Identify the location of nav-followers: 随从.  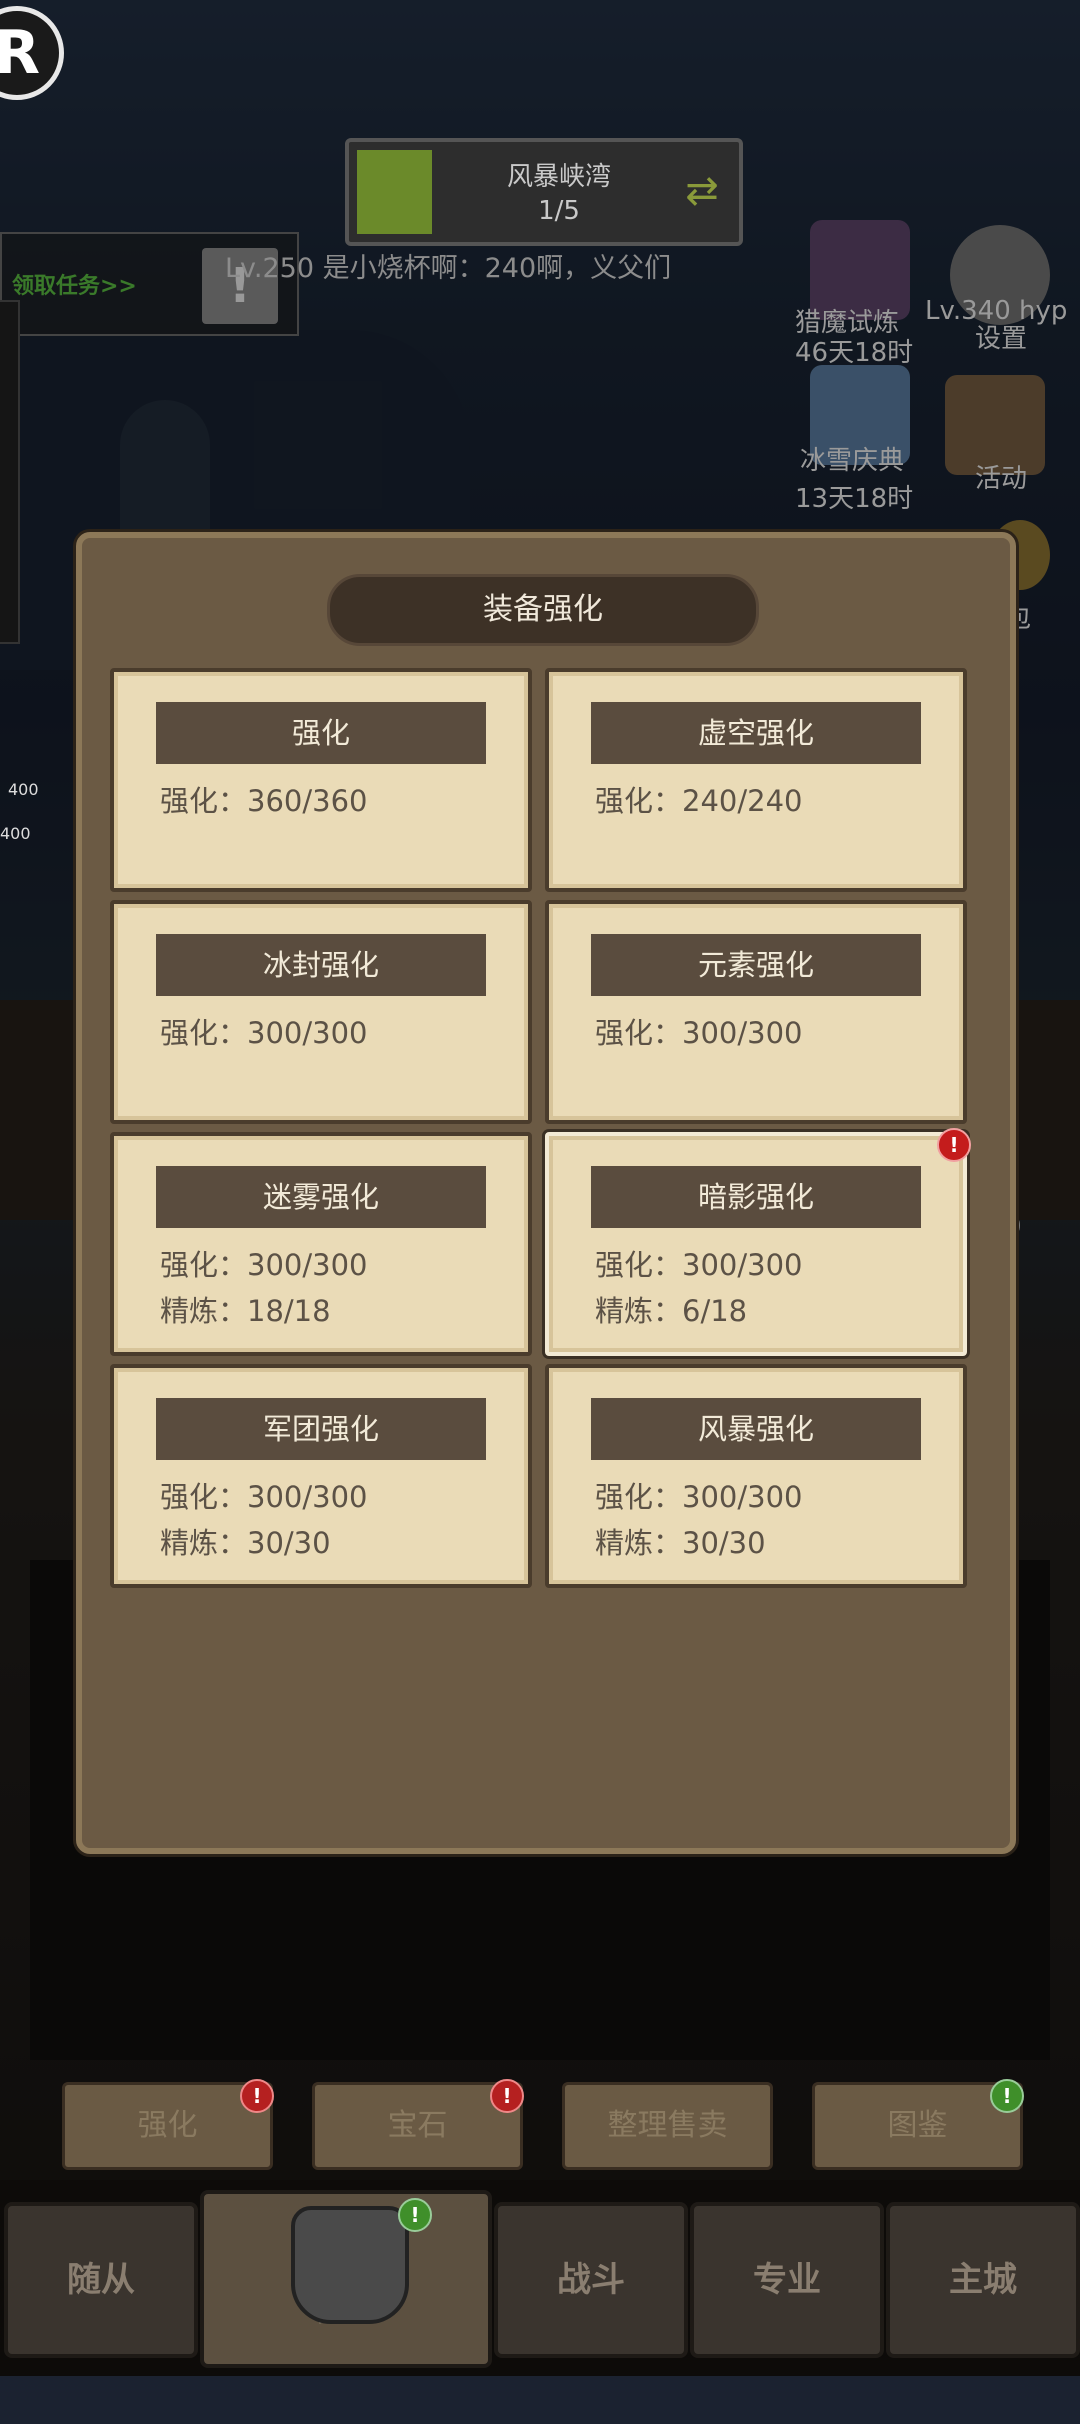
(101, 2280).